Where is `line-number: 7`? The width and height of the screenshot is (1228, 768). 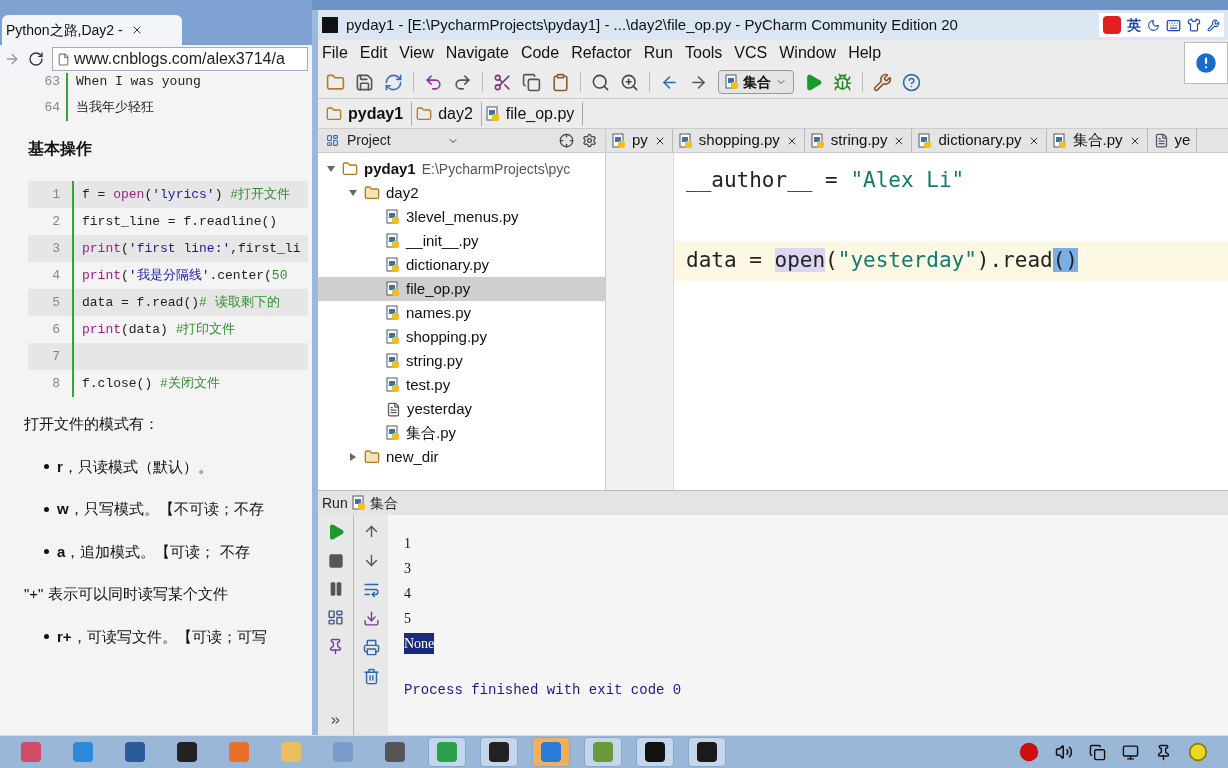 line-number: 7 is located at coordinates (55, 356).